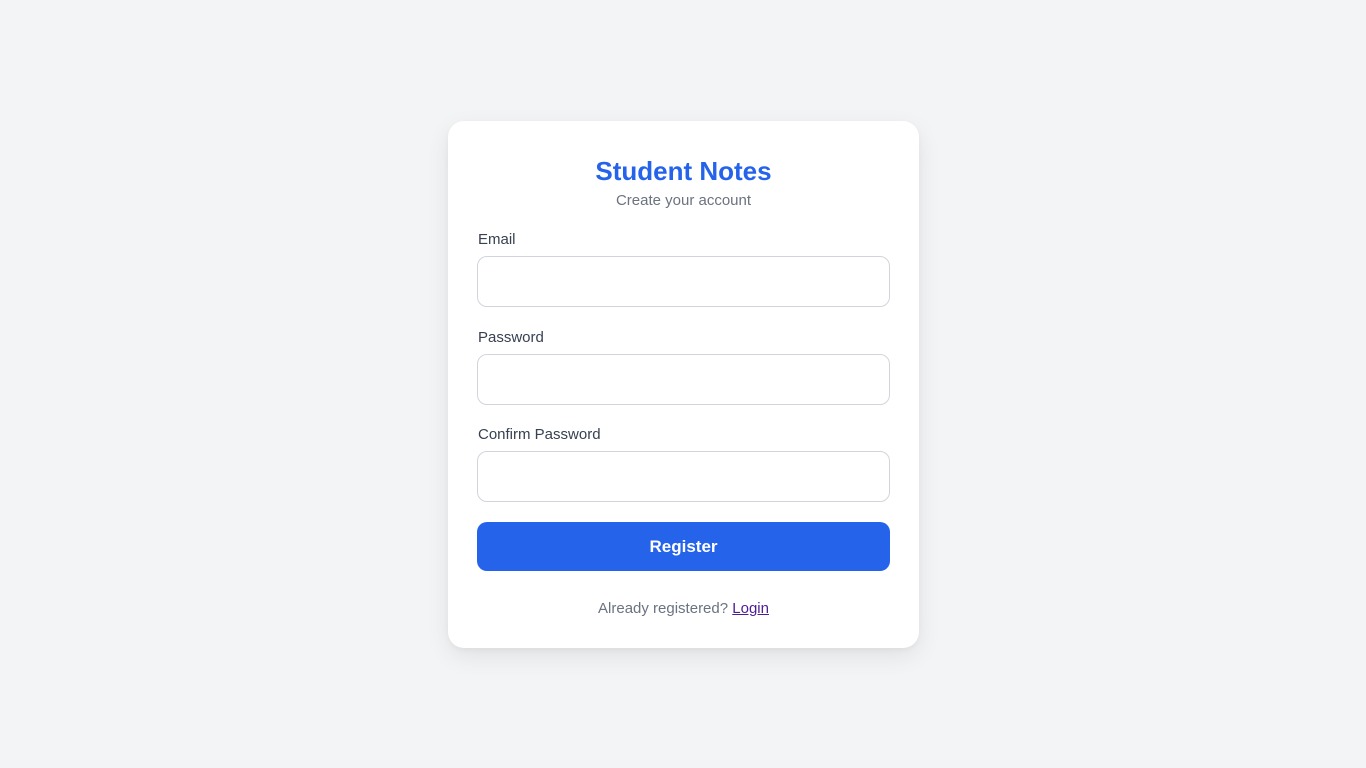  I want to click on password-field-group: Password, so click(683, 366).